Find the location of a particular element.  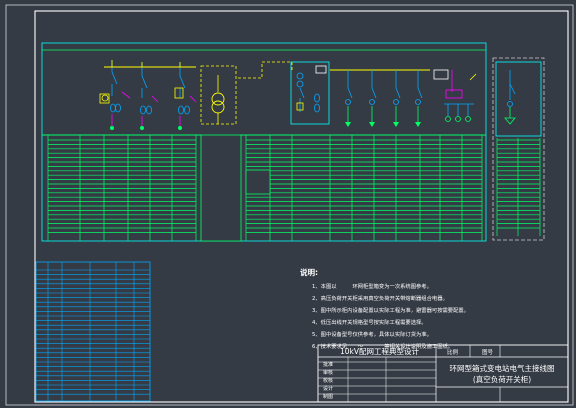

notes-heading: 说明: is located at coordinates (309, 272).